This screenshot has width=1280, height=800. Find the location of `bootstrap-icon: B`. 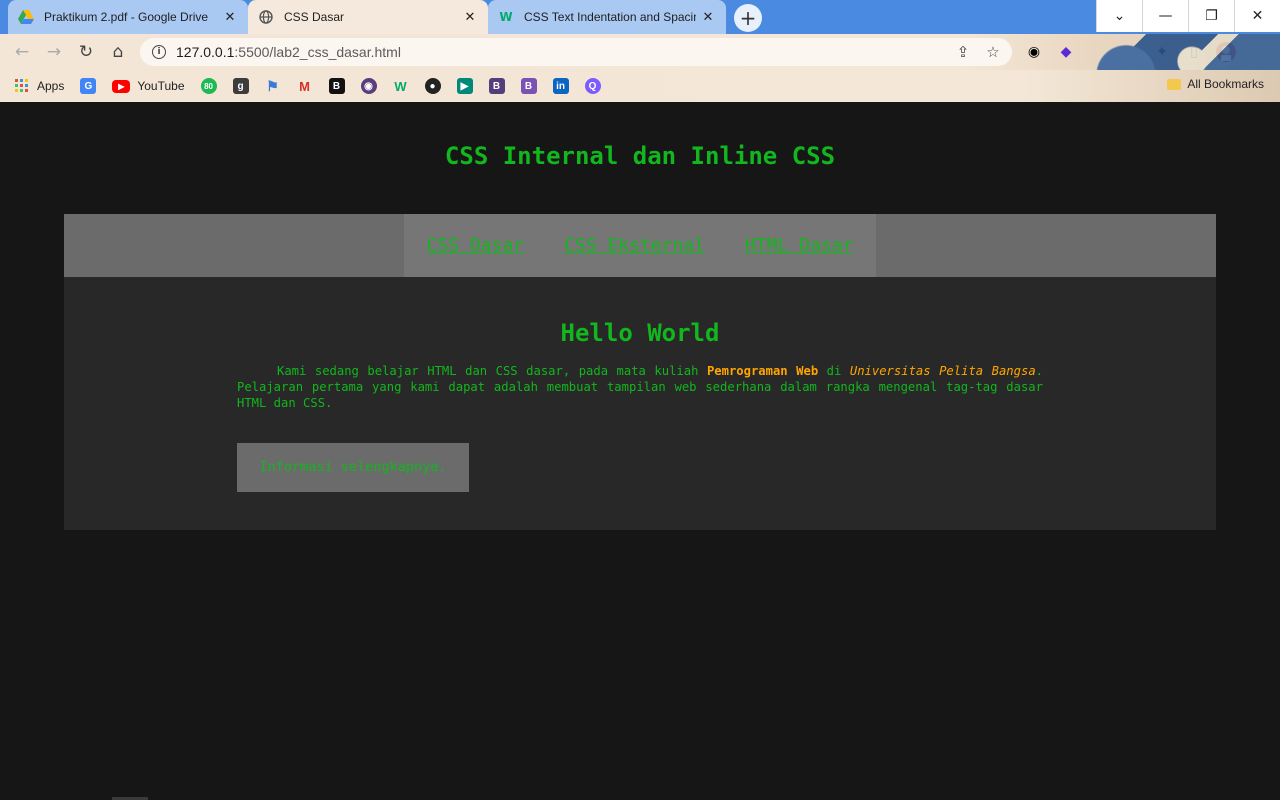

bootstrap-icon: B is located at coordinates (528, 86).